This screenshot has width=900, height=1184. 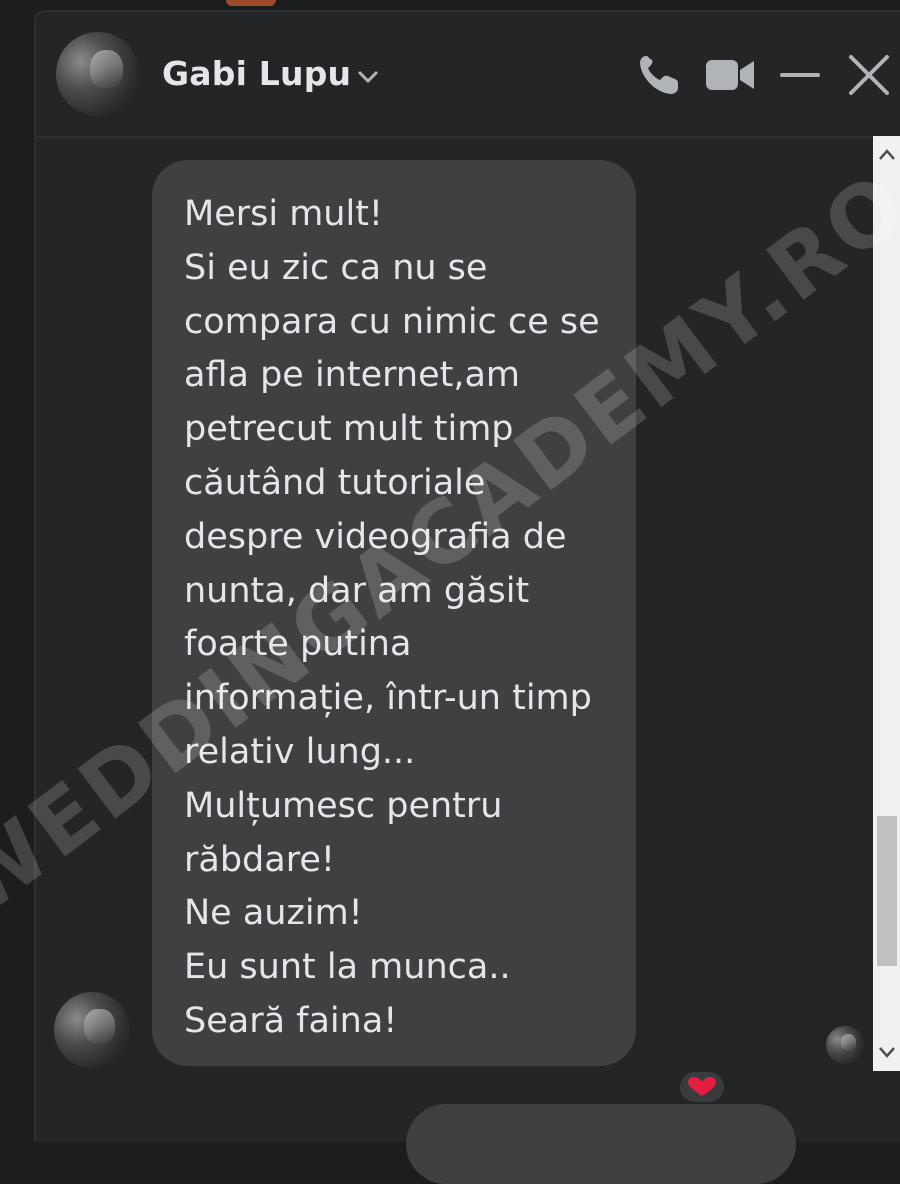 What do you see at coordinates (352, 375) in the screenshot?
I see `message-line: afla pe internet,am` at bounding box center [352, 375].